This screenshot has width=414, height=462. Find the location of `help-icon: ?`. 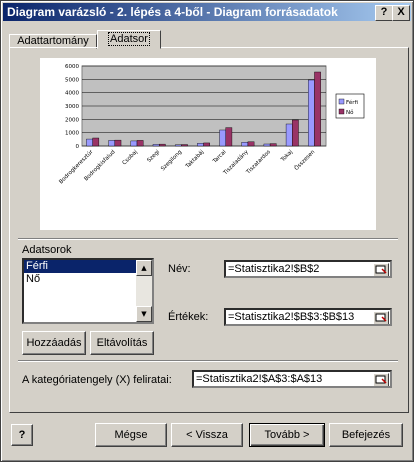

help-icon: ? is located at coordinates (22, 435).